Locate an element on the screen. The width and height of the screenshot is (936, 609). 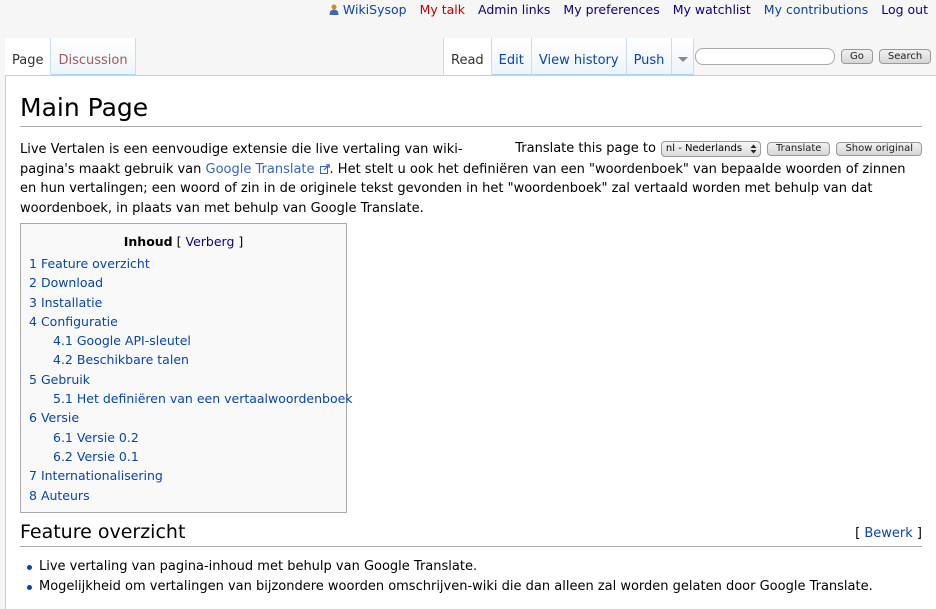
toc-number: 8 is located at coordinates (33, 495).